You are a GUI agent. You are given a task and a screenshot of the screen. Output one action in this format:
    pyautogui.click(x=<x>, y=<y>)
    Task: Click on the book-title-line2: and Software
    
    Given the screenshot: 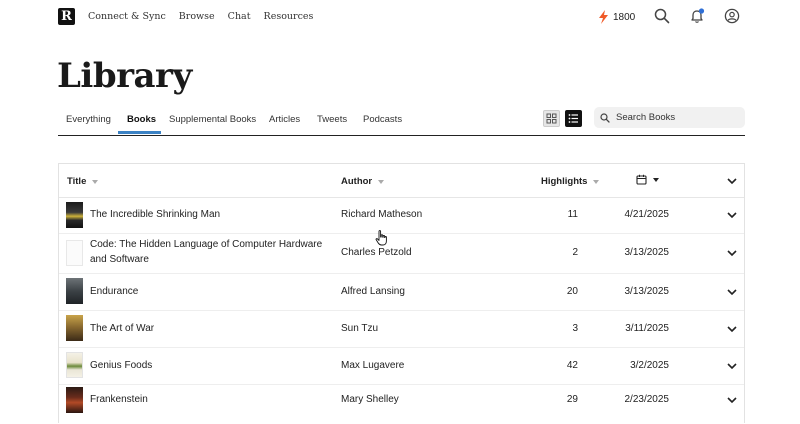 What is the action you would take?
    pyautogui.click(x=119, y=259)
    